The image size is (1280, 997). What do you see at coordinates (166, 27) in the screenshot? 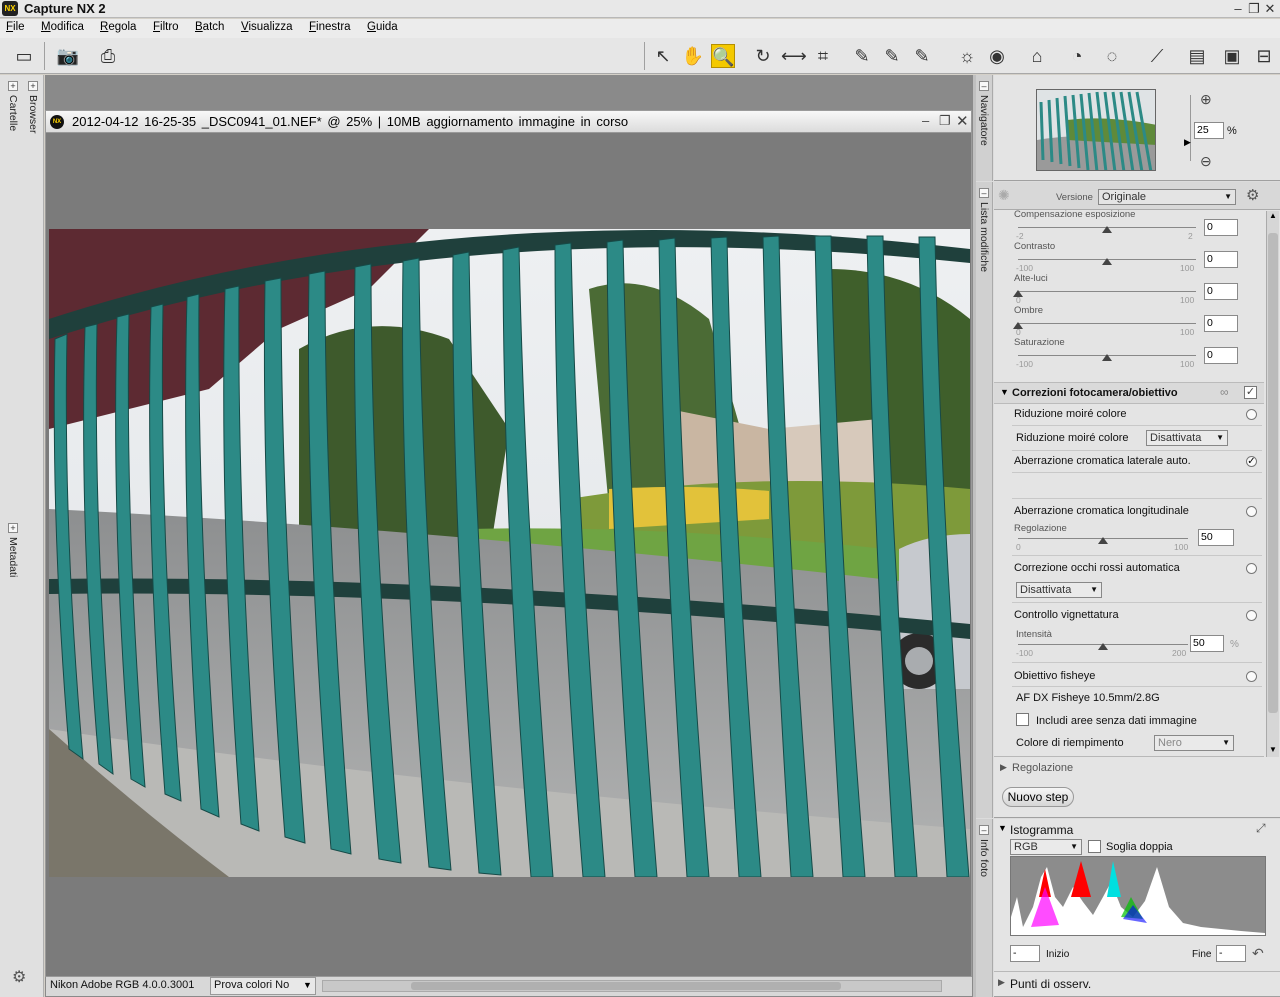
I see `menu-filtro: Filtro` at bounding box center [166, 27].